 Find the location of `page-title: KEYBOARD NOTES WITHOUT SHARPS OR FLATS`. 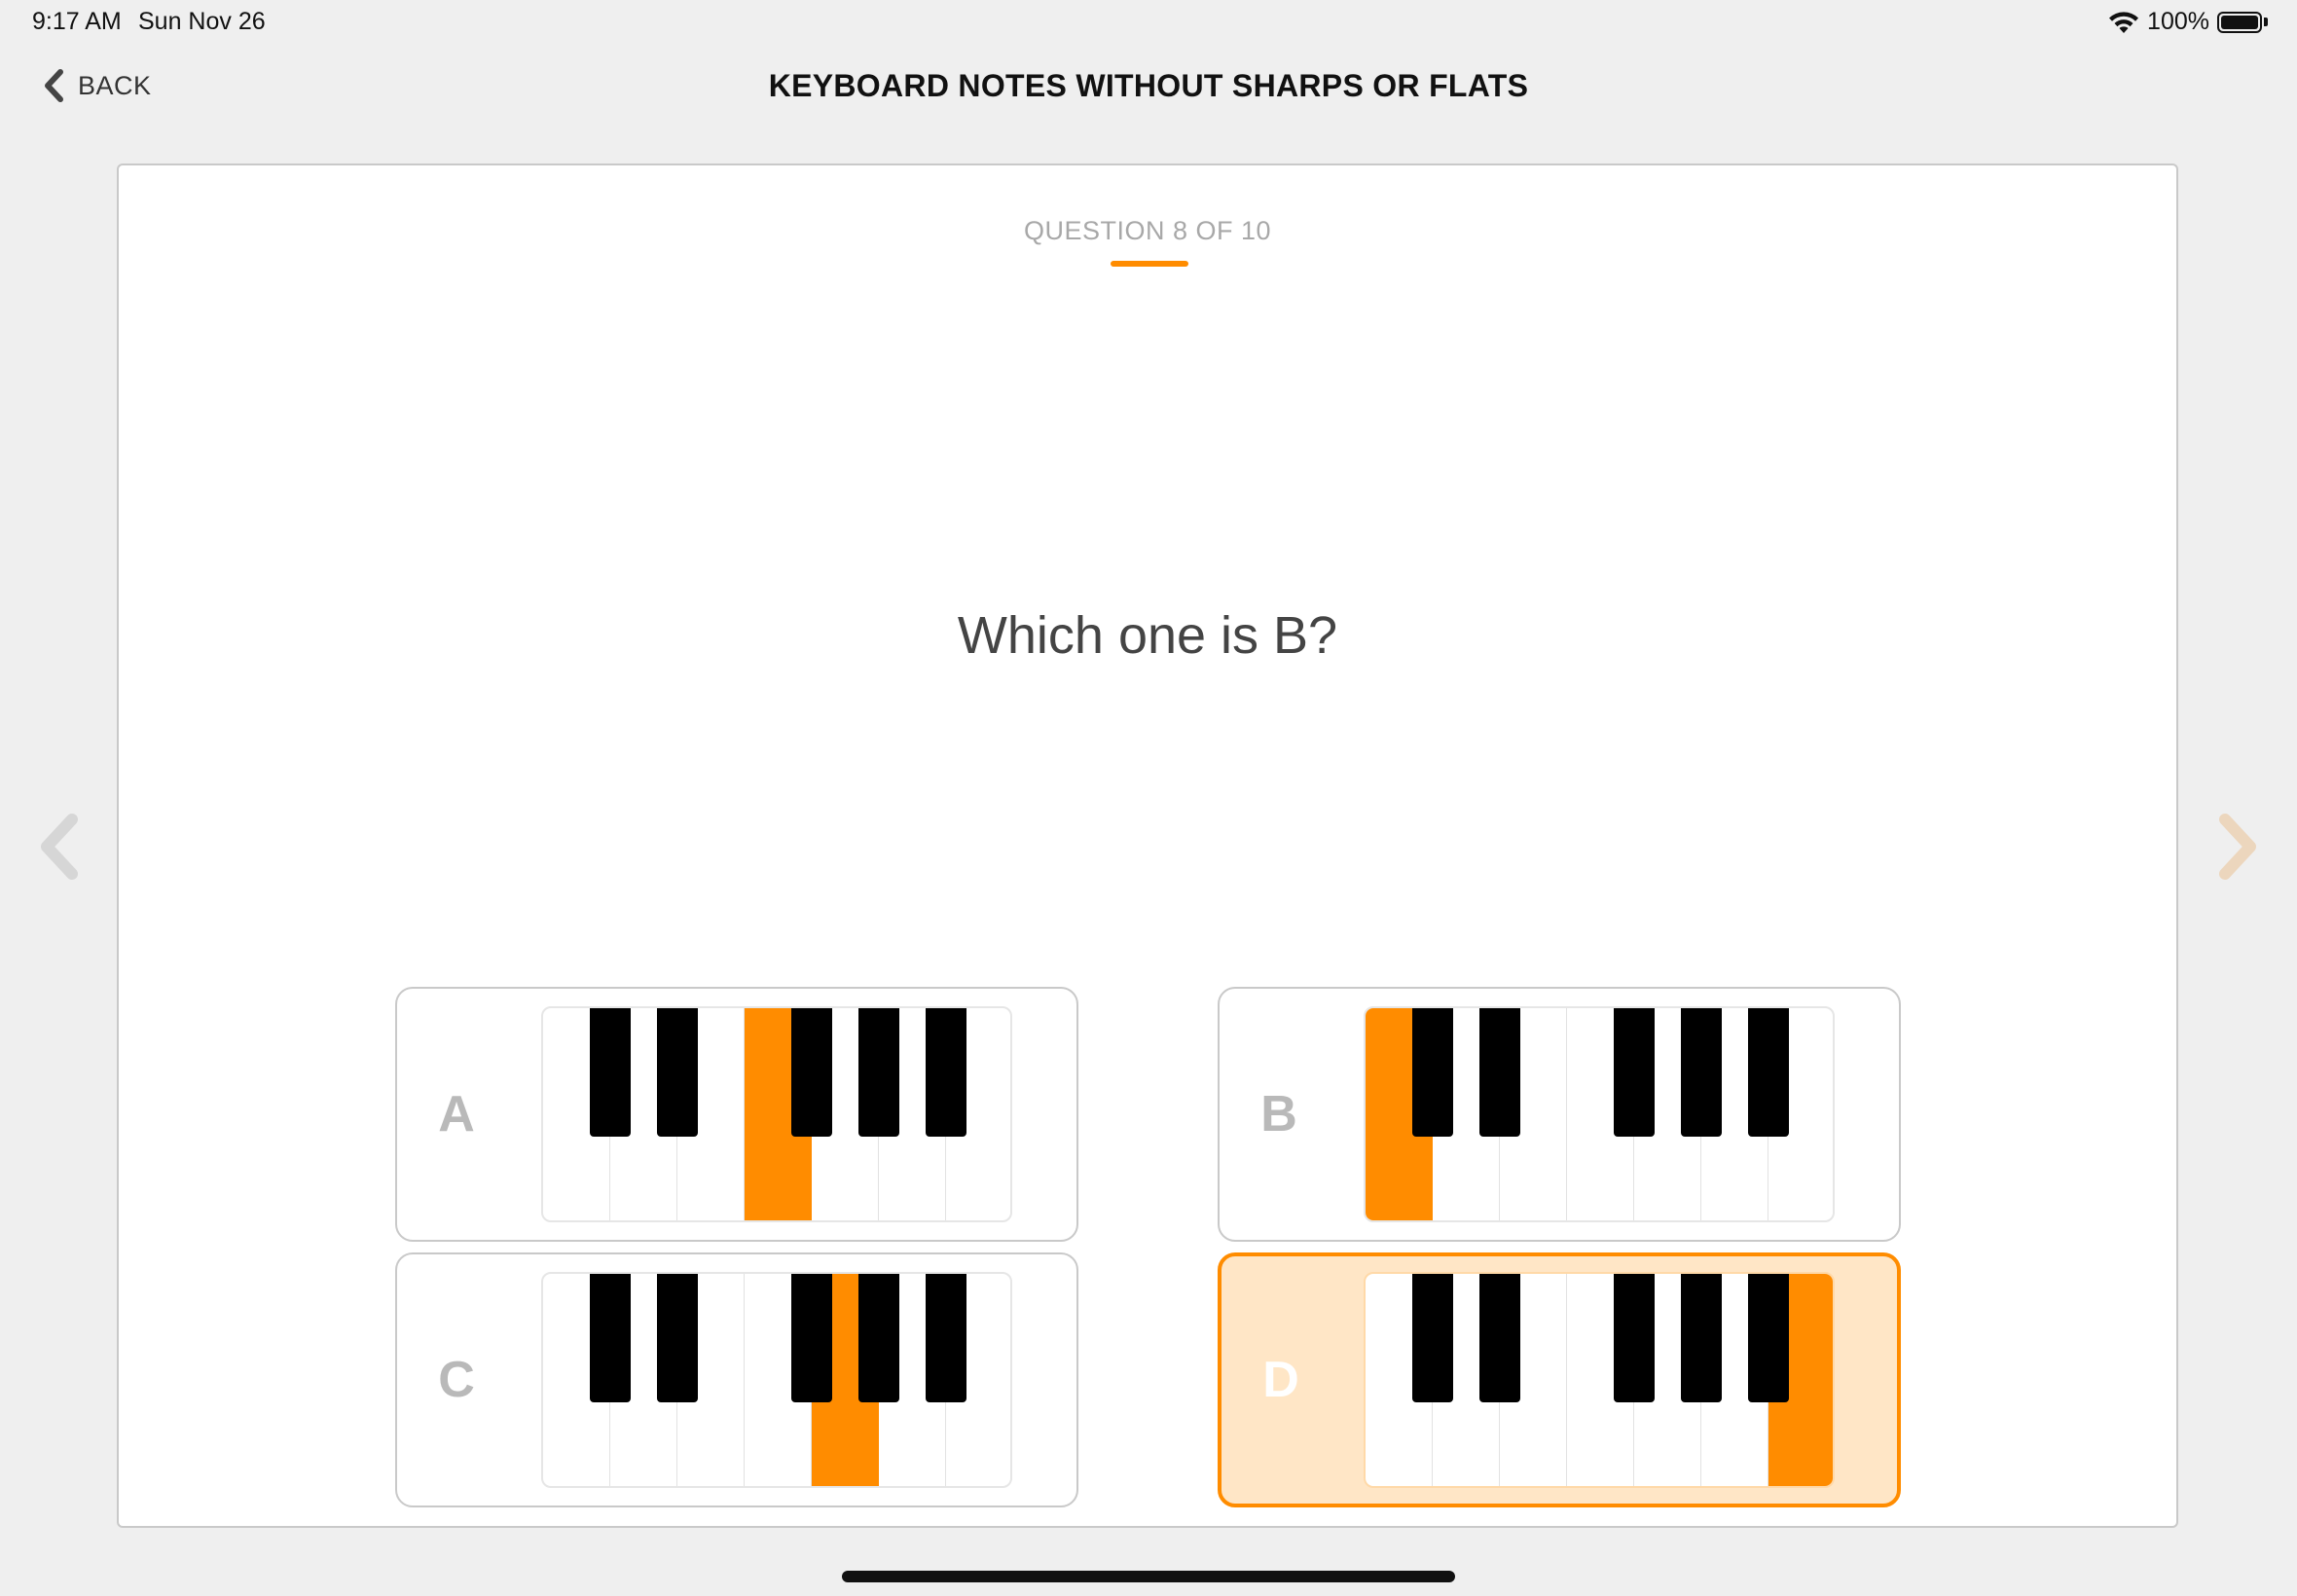

page-title: KEYBOARD NOTES WITHOUT SHARPS OR FLATS is located at coordinates (1148, 85).